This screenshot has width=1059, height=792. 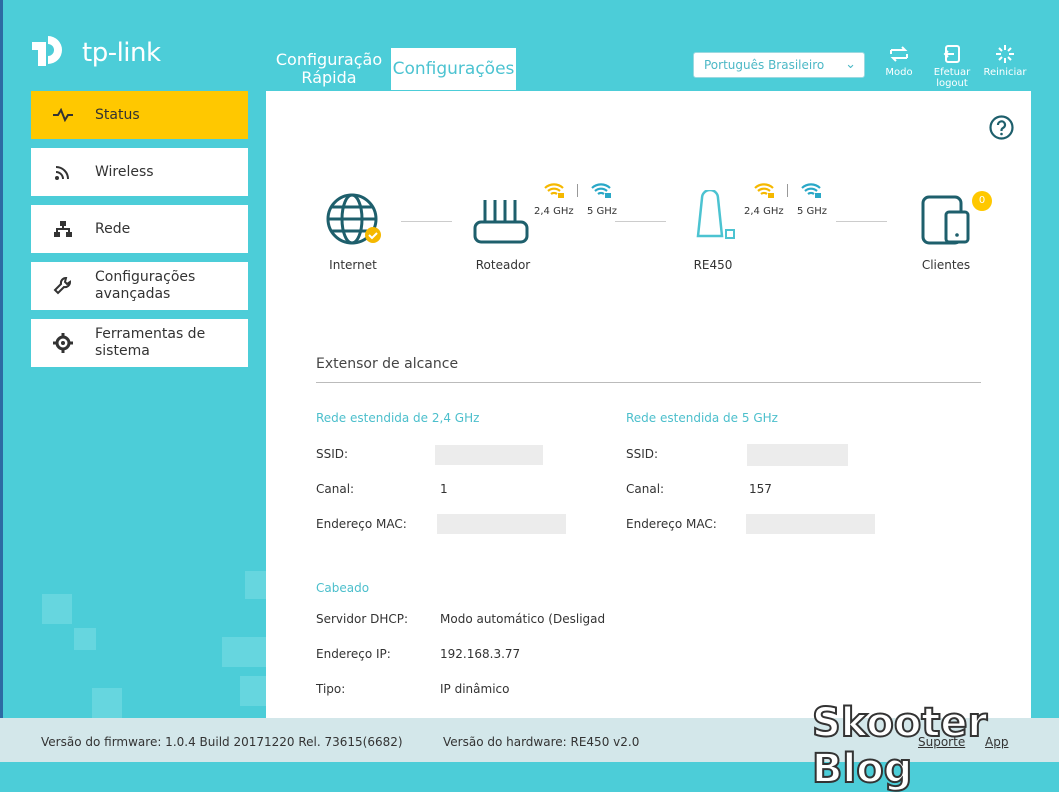 I want to click on logout-button: Efetuar logout, so click(x=952, y=66).